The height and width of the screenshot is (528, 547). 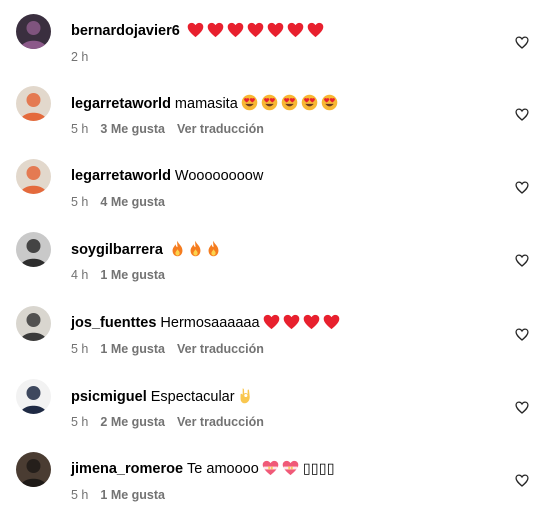 I want to click on comment-username: bernardojavier6, so click(x=125, y=31).